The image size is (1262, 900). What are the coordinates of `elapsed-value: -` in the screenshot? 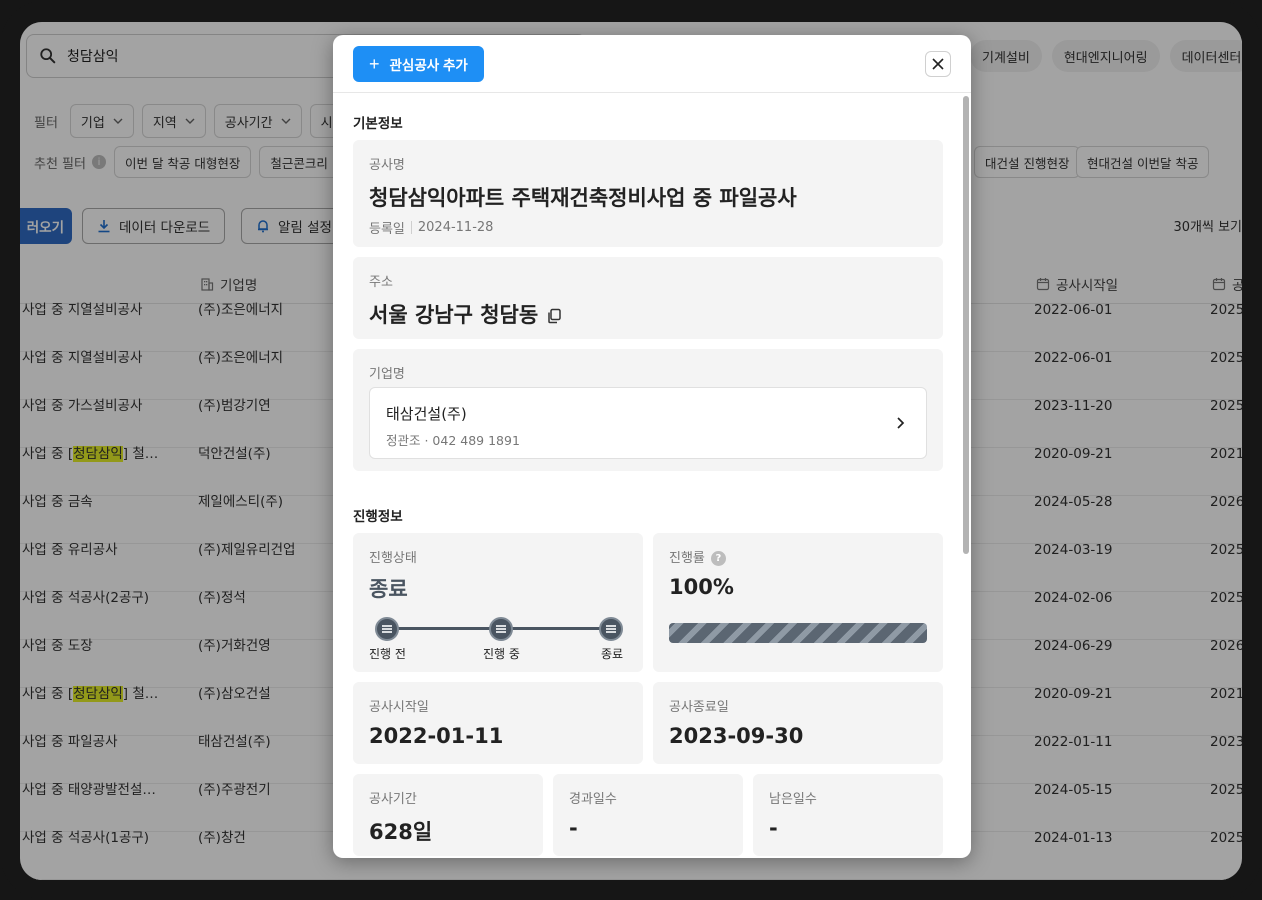 It's located at (573, 828).